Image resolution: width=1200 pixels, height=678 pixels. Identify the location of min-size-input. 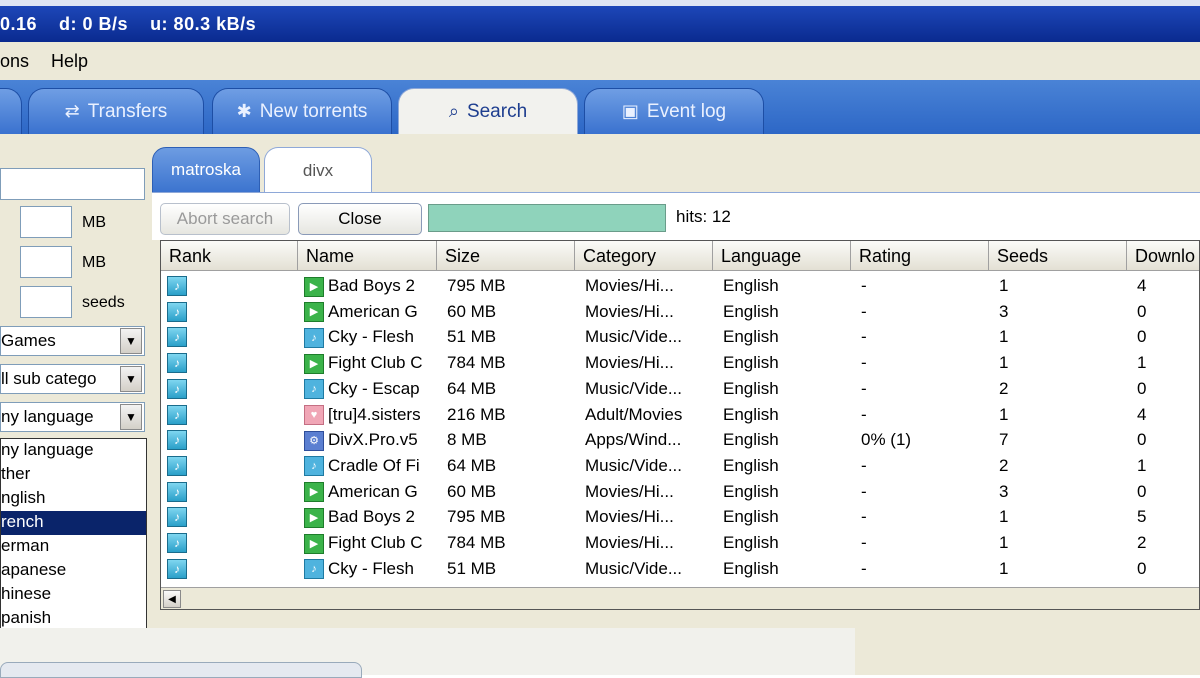
(46, 222).